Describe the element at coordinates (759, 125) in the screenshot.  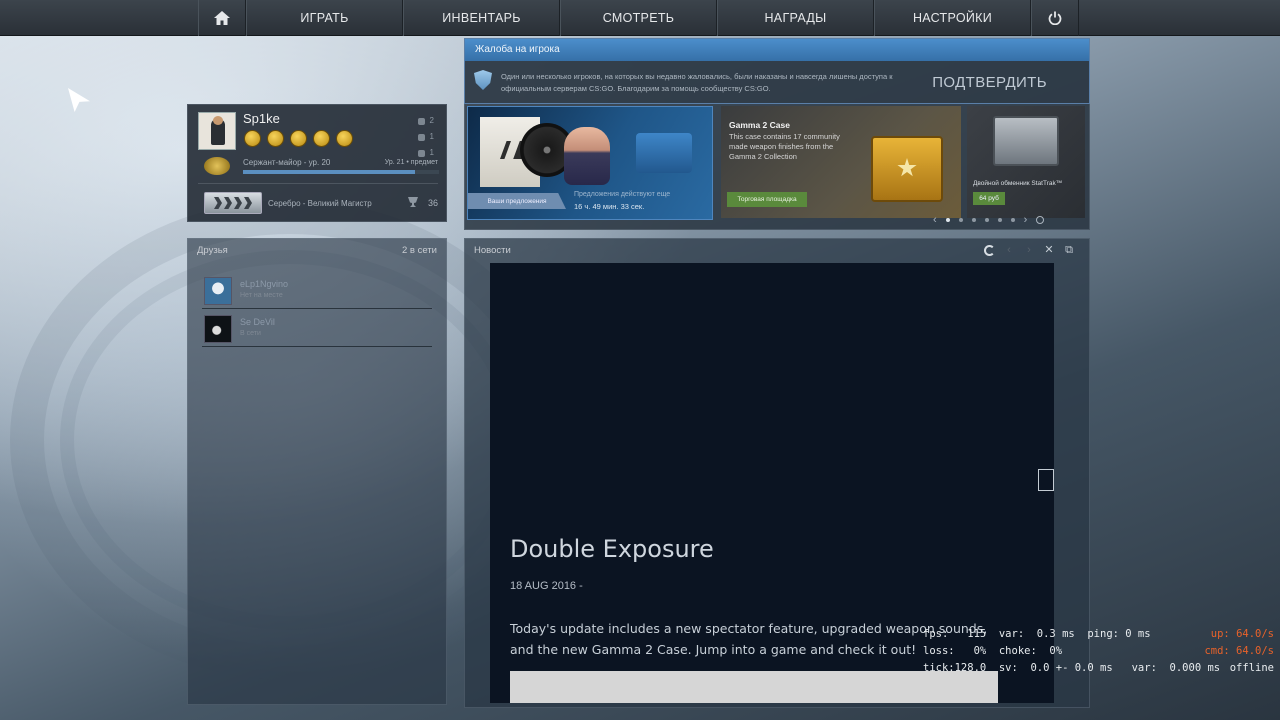
I see `case-title: Gamma 2 Case` at that location.